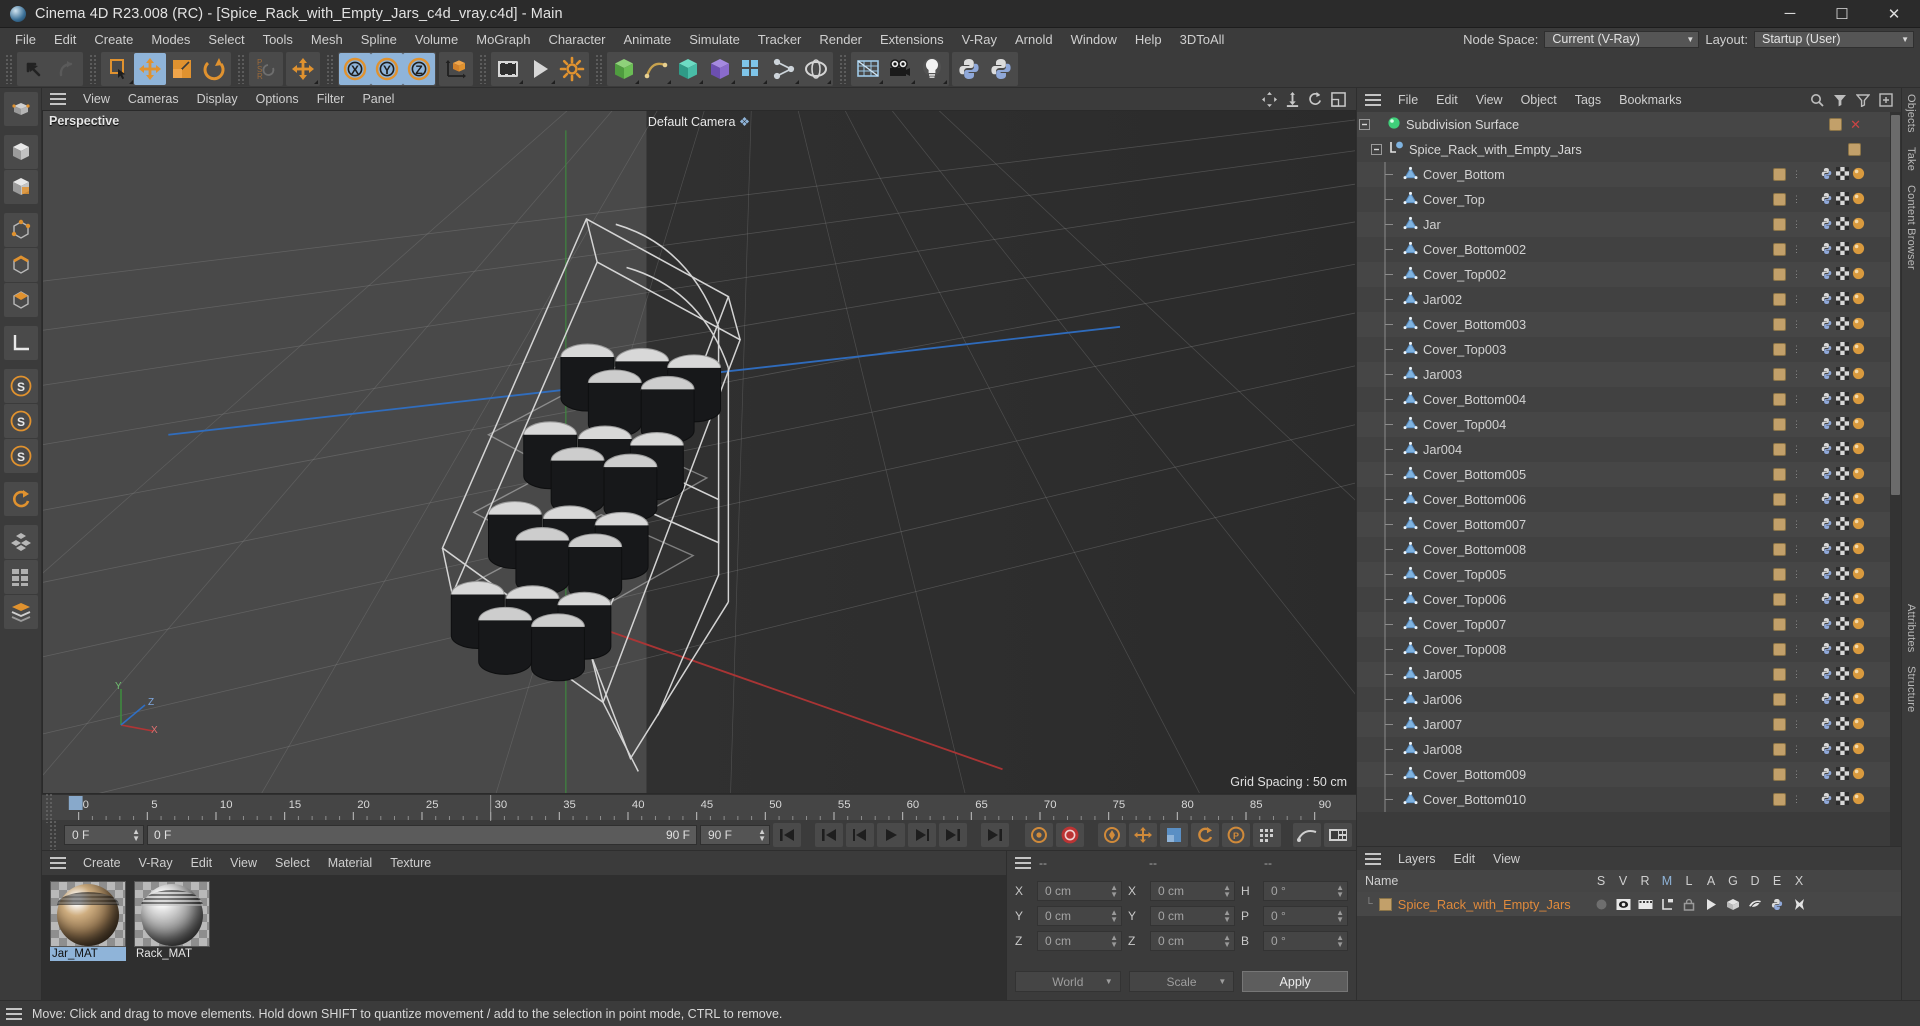 This screenshot has width=1920, height=1026. I want to click on object-row: Cover_Top006 ⋮, so click(1629, 599).